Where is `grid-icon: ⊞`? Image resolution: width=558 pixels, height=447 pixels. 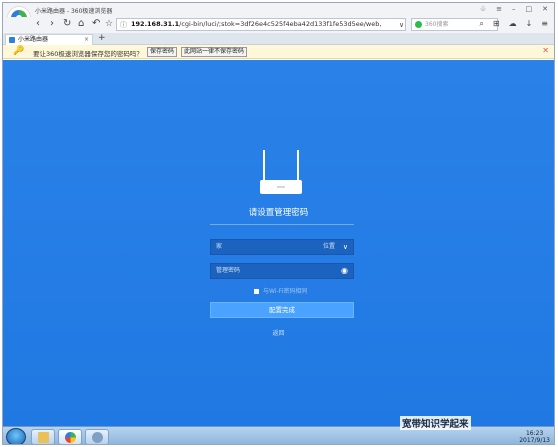 grid-icon: ⊞ is located at coordinates (496, 24).